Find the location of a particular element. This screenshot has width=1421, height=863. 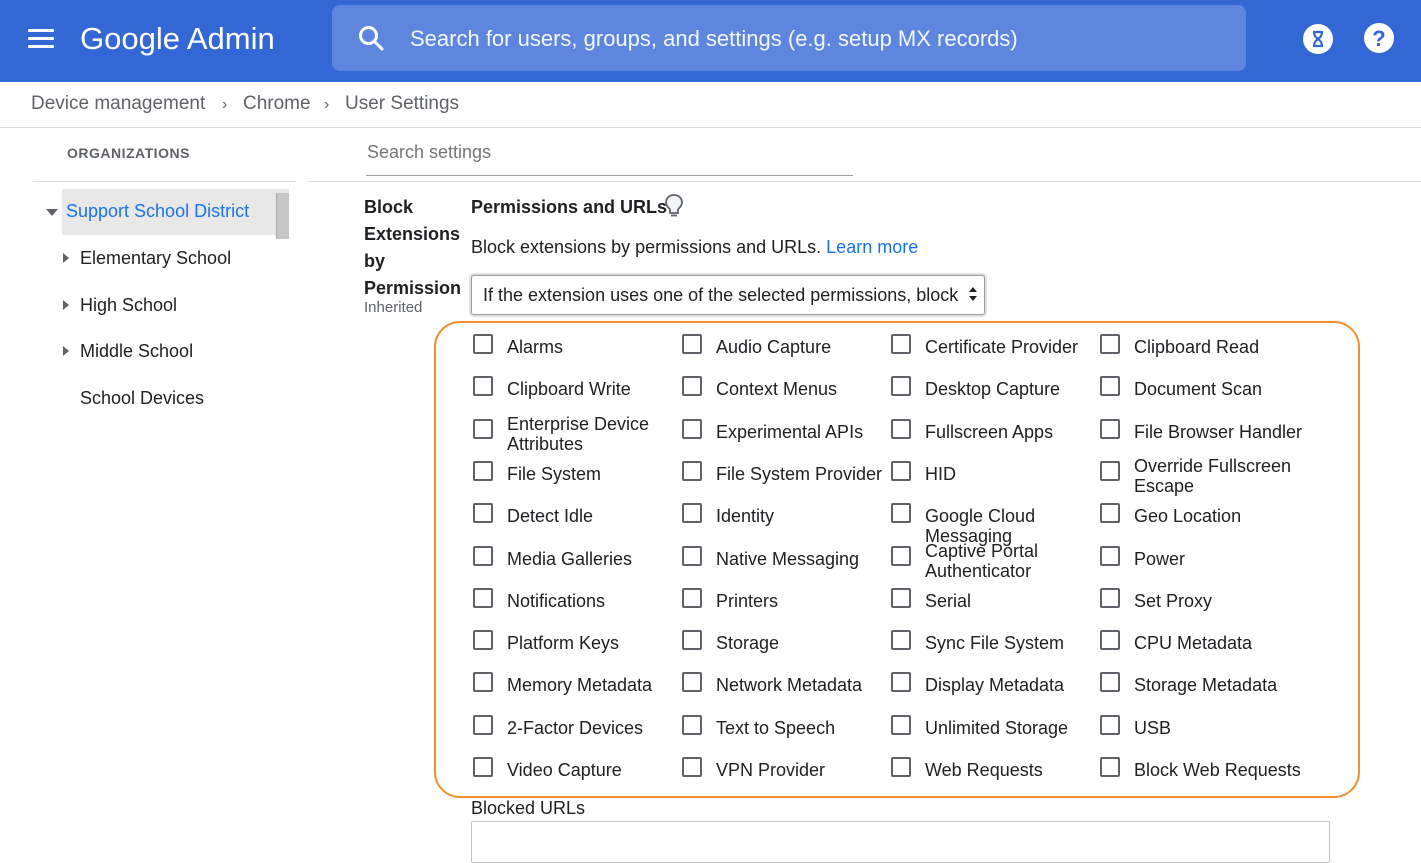

permission-checkbox-item: Block Web Requests is located at coordinates (1200, 777).